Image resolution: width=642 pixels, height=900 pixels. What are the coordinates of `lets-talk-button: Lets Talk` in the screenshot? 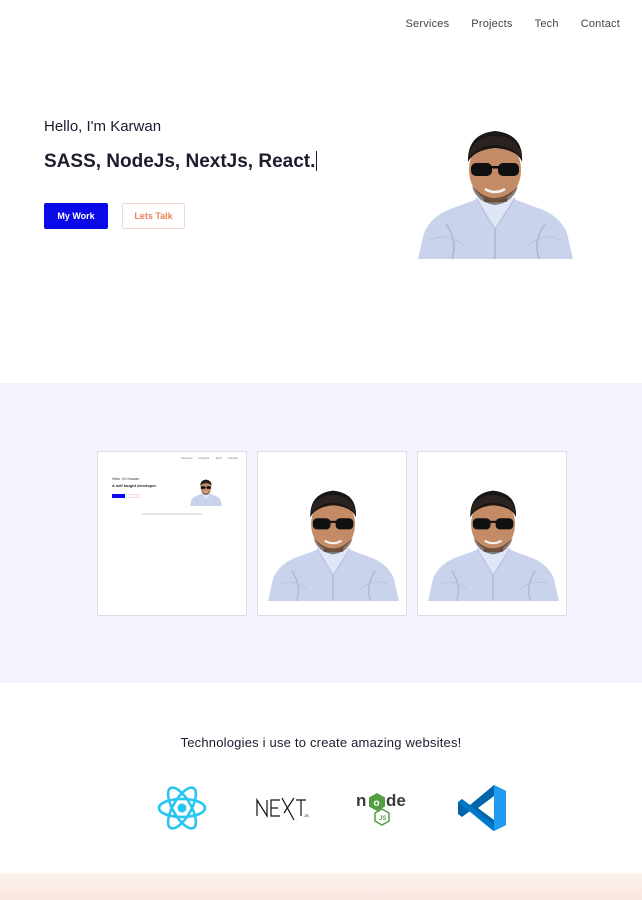 It's located at (153, 216).